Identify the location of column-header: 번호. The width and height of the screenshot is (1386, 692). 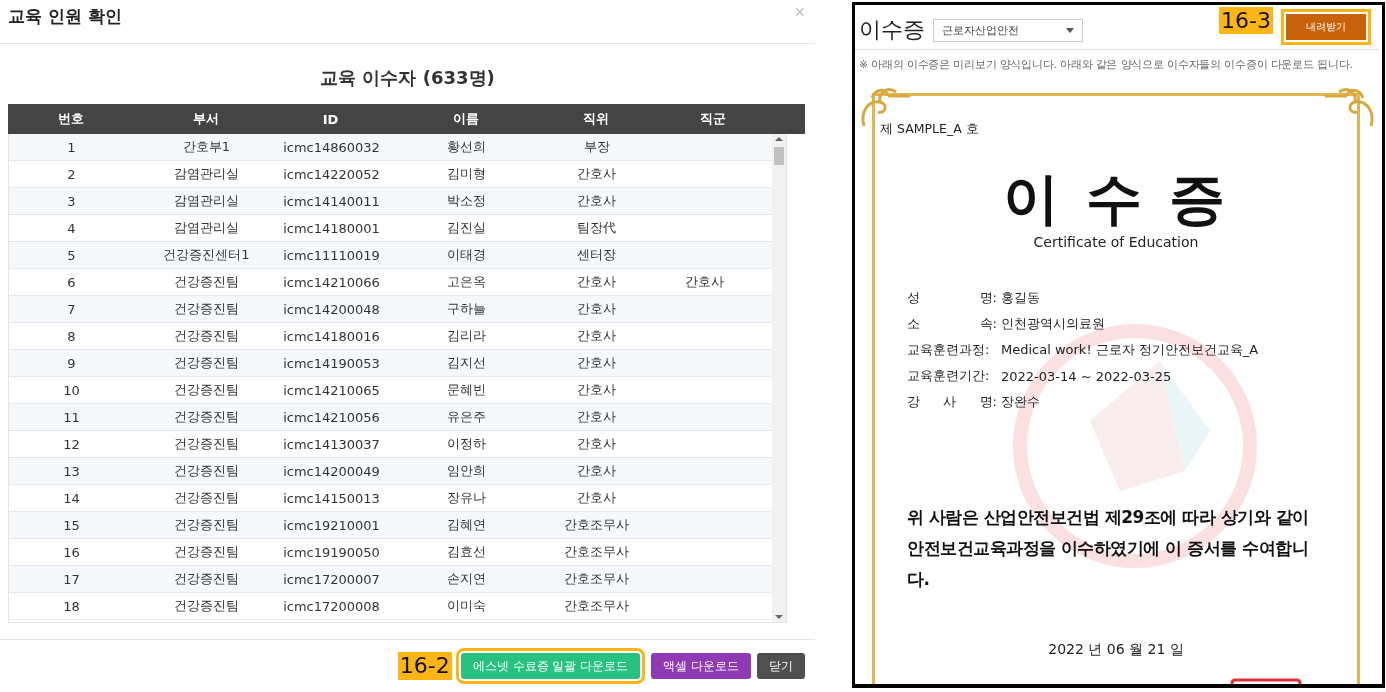
(70, 119).